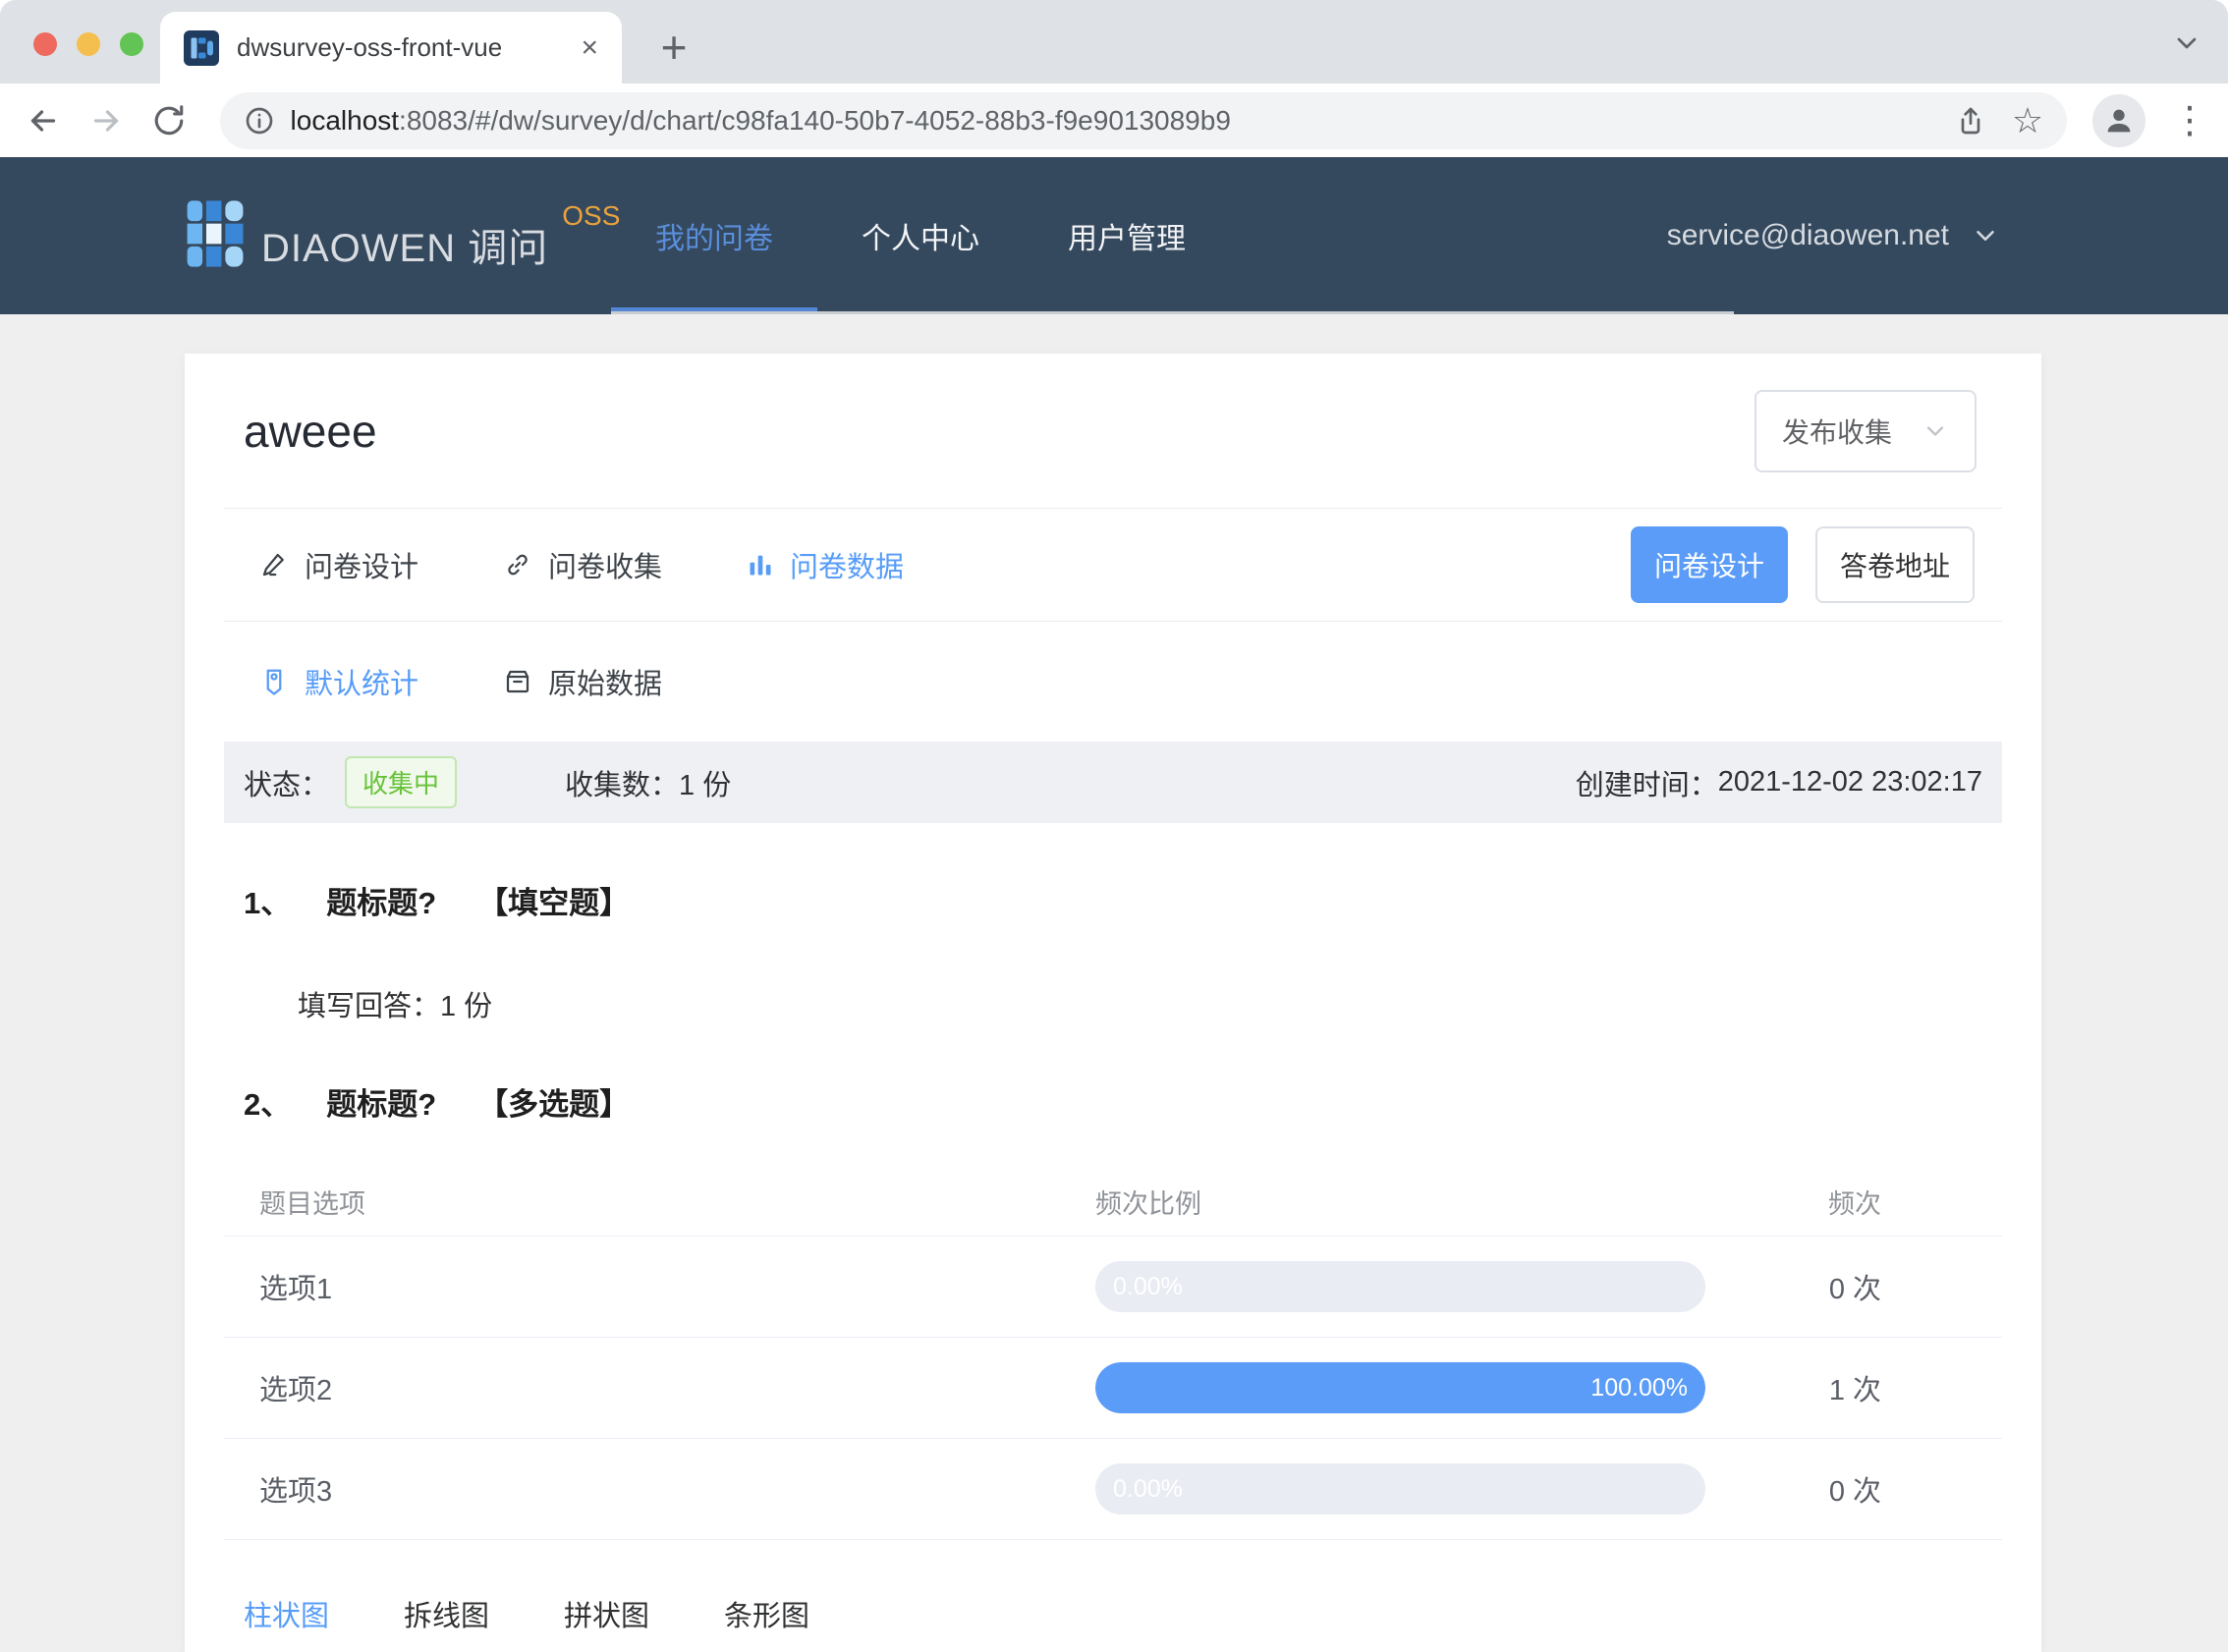 The width and height of the screenshot is (2228, 1652). Describe the element at coordinates (2186, 43) in the screenshot. I see `tab-search-chevron-icon` at that location.